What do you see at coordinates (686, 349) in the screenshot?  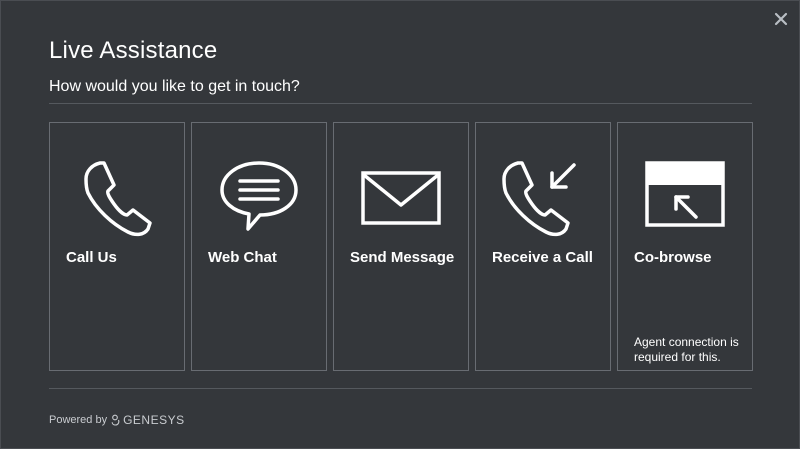 I see `option-note: Agent connection is required for this.` at bounding box center [686, 349].